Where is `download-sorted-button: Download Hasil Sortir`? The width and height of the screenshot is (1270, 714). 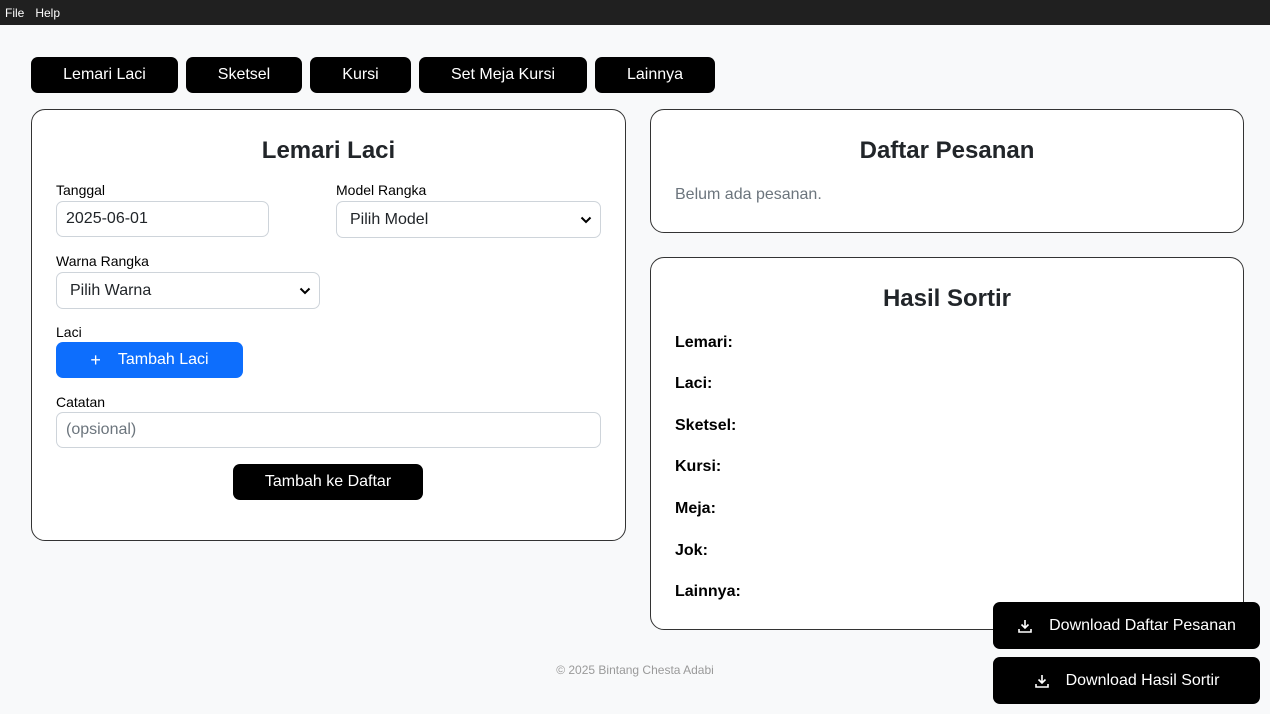 download-sorted-button: Download Hasil Sortir is located at coordinates (1126, 680).